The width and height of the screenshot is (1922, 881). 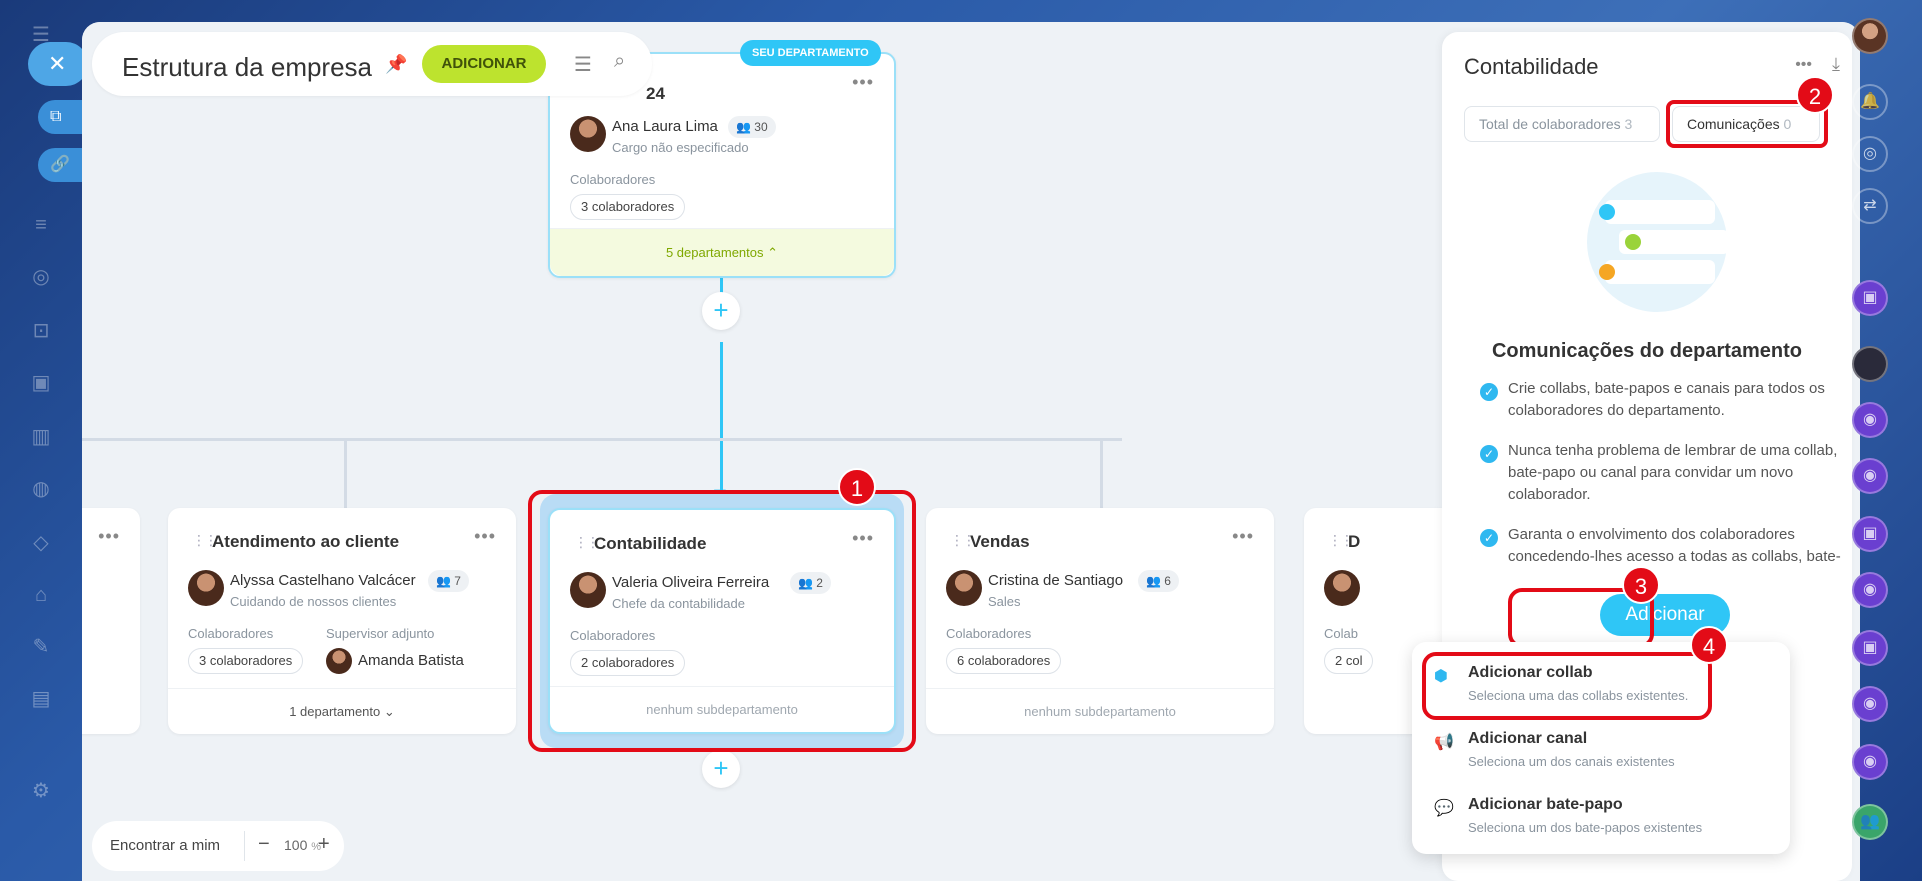 What do you see at coordinates (1004, 661) in the screenshot?
I see `collaborators-chip: 6 colaboradores` at bounding box center [1004, 661].